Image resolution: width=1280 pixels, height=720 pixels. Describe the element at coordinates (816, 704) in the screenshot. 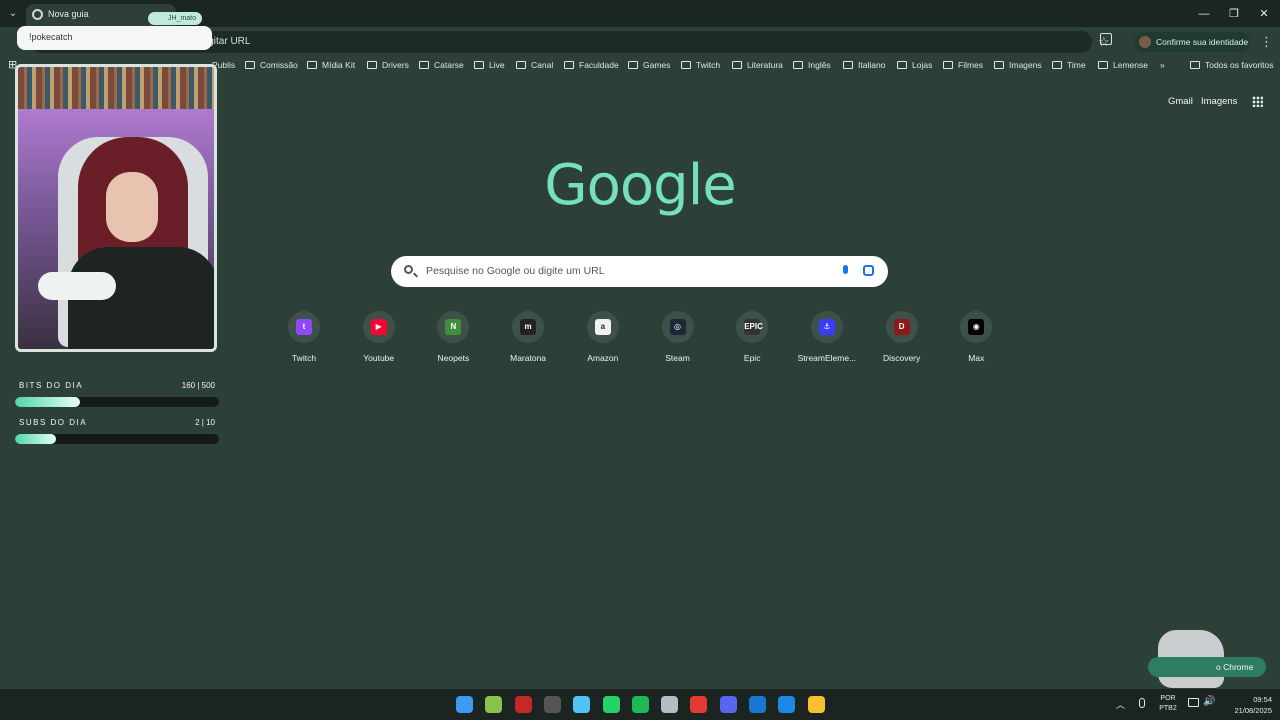

I see `chrome-icon` at that location.